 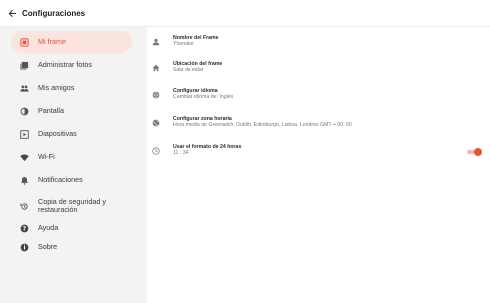 What do you see at coordinates (155, 122) in the screenshot?
I see `globe-clock-icon` at bounding box center [155, 122].